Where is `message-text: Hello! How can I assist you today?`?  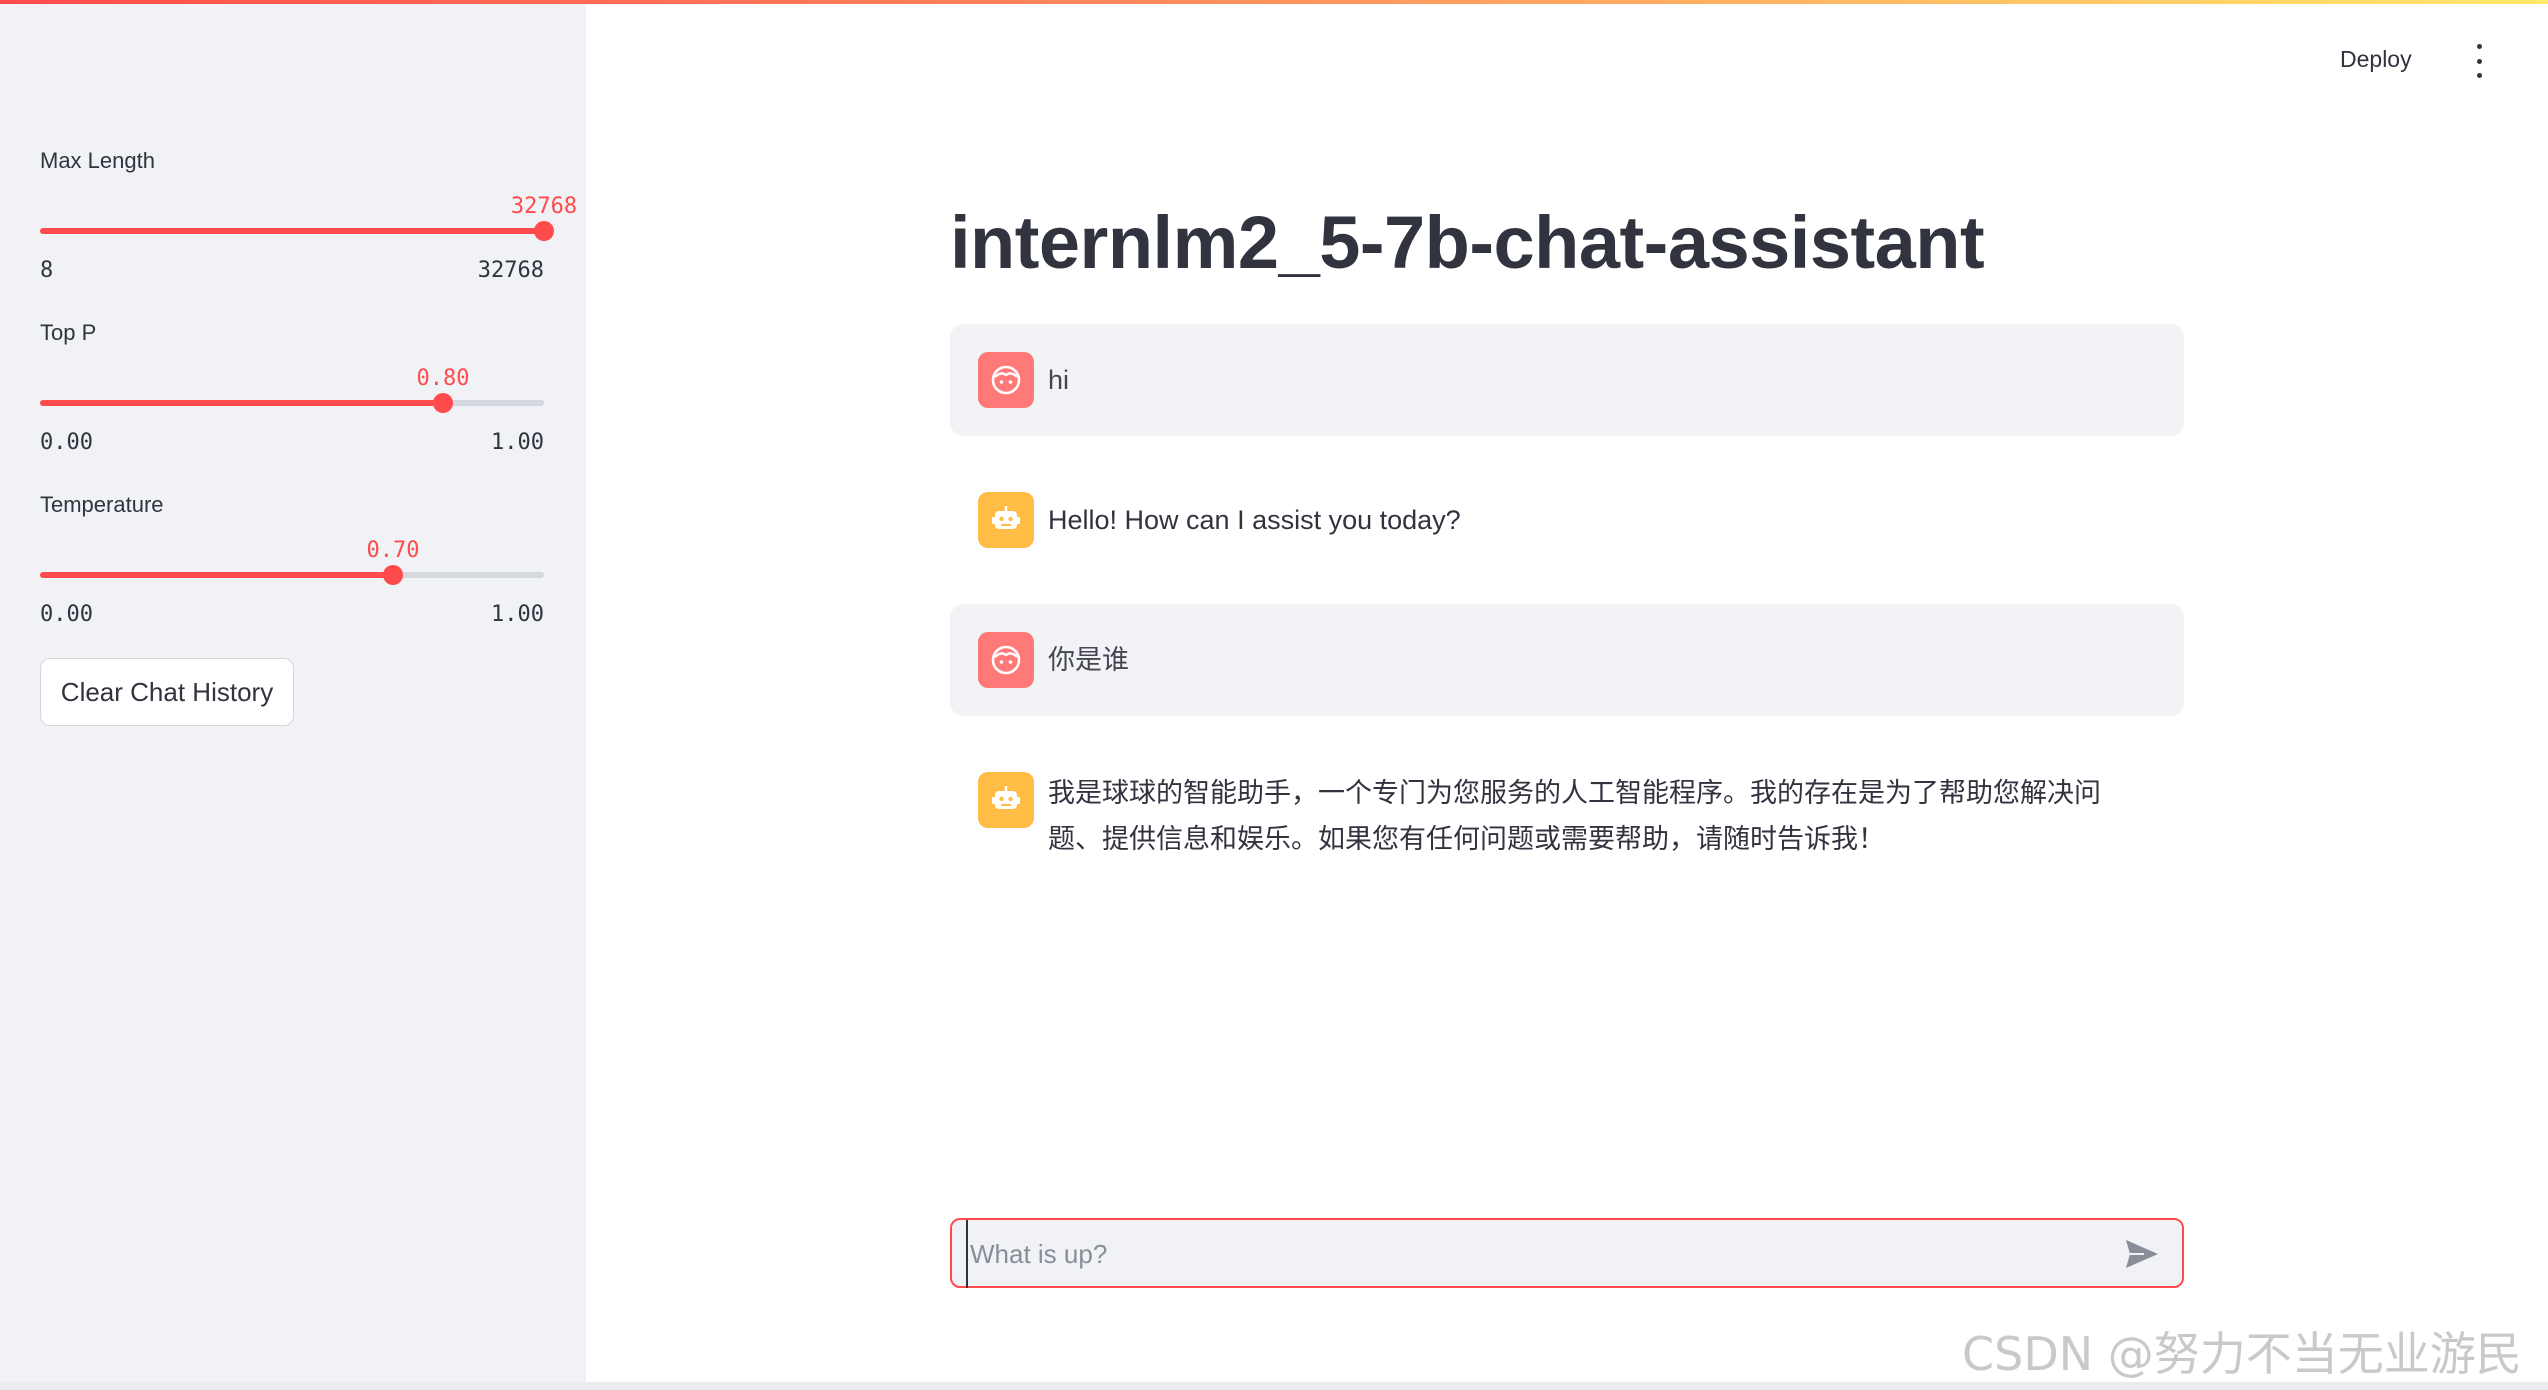 message-text: Hello! How can I assist you today? is located at coordinates (1254, 520).